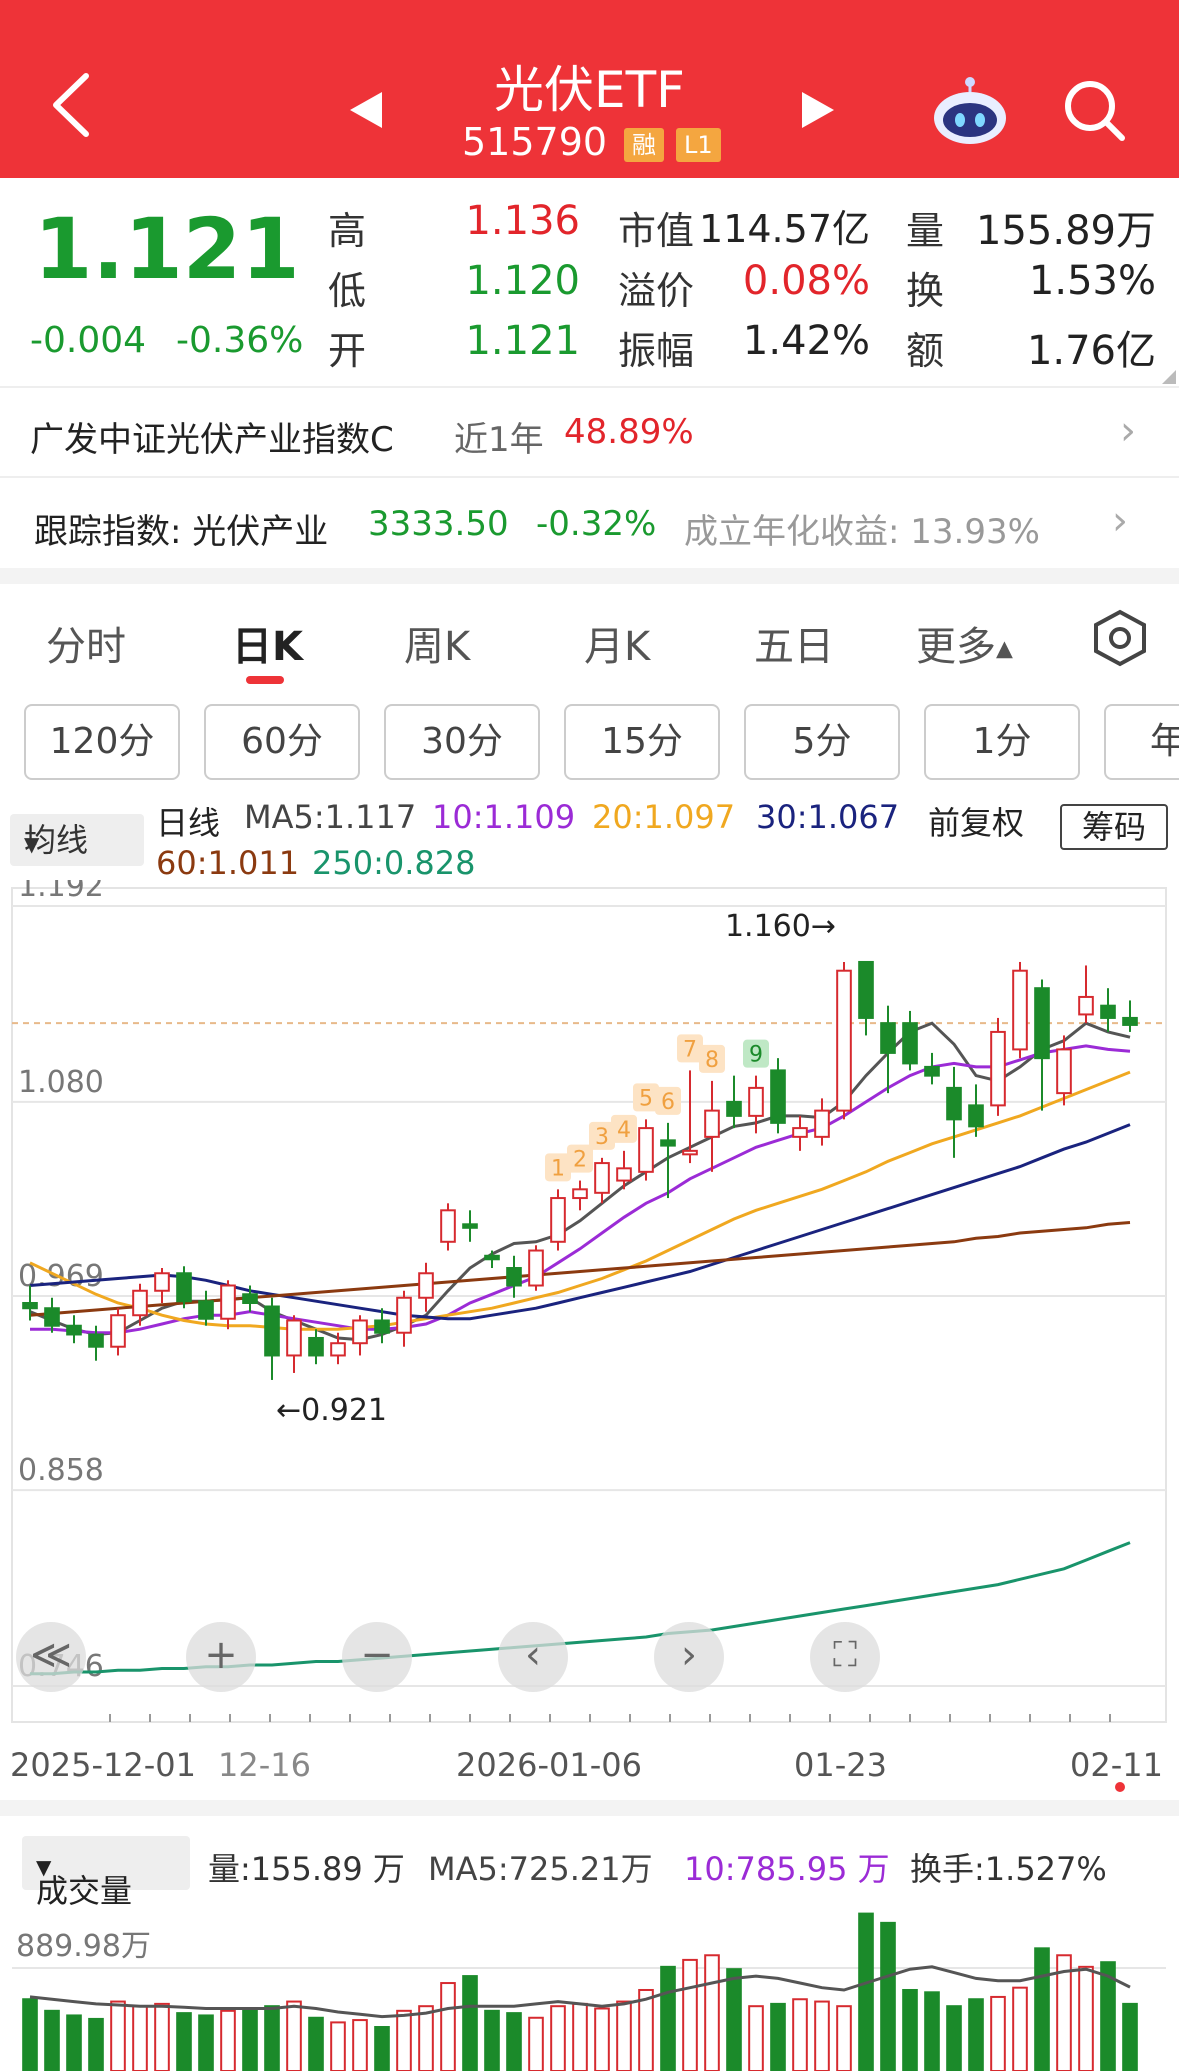 The height and width of the screenshot is (2071, 1179). Describe the element at coordinates (656, 231) in the screenshot. I see `market-cap-label: 市值` at that location.